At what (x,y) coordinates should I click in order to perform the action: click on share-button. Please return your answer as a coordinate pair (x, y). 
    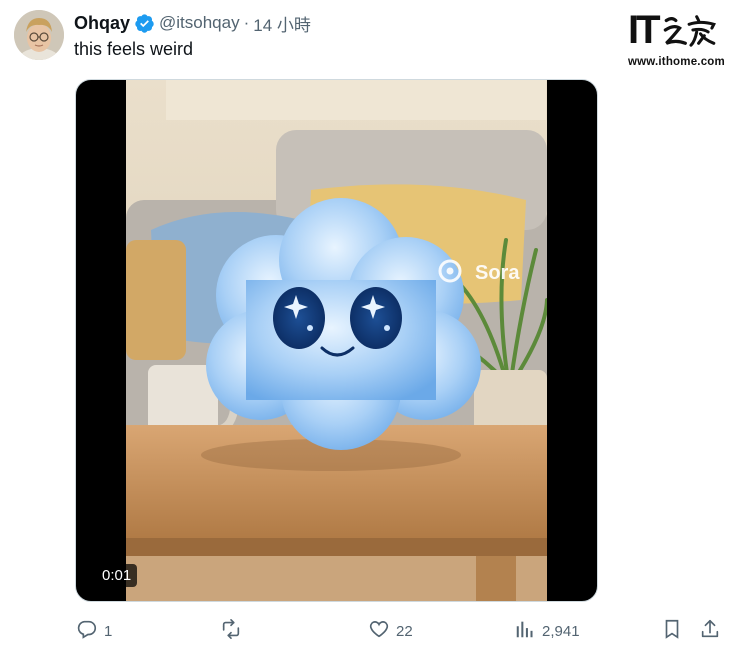
    Looking at the image, I should click on (710, 631).